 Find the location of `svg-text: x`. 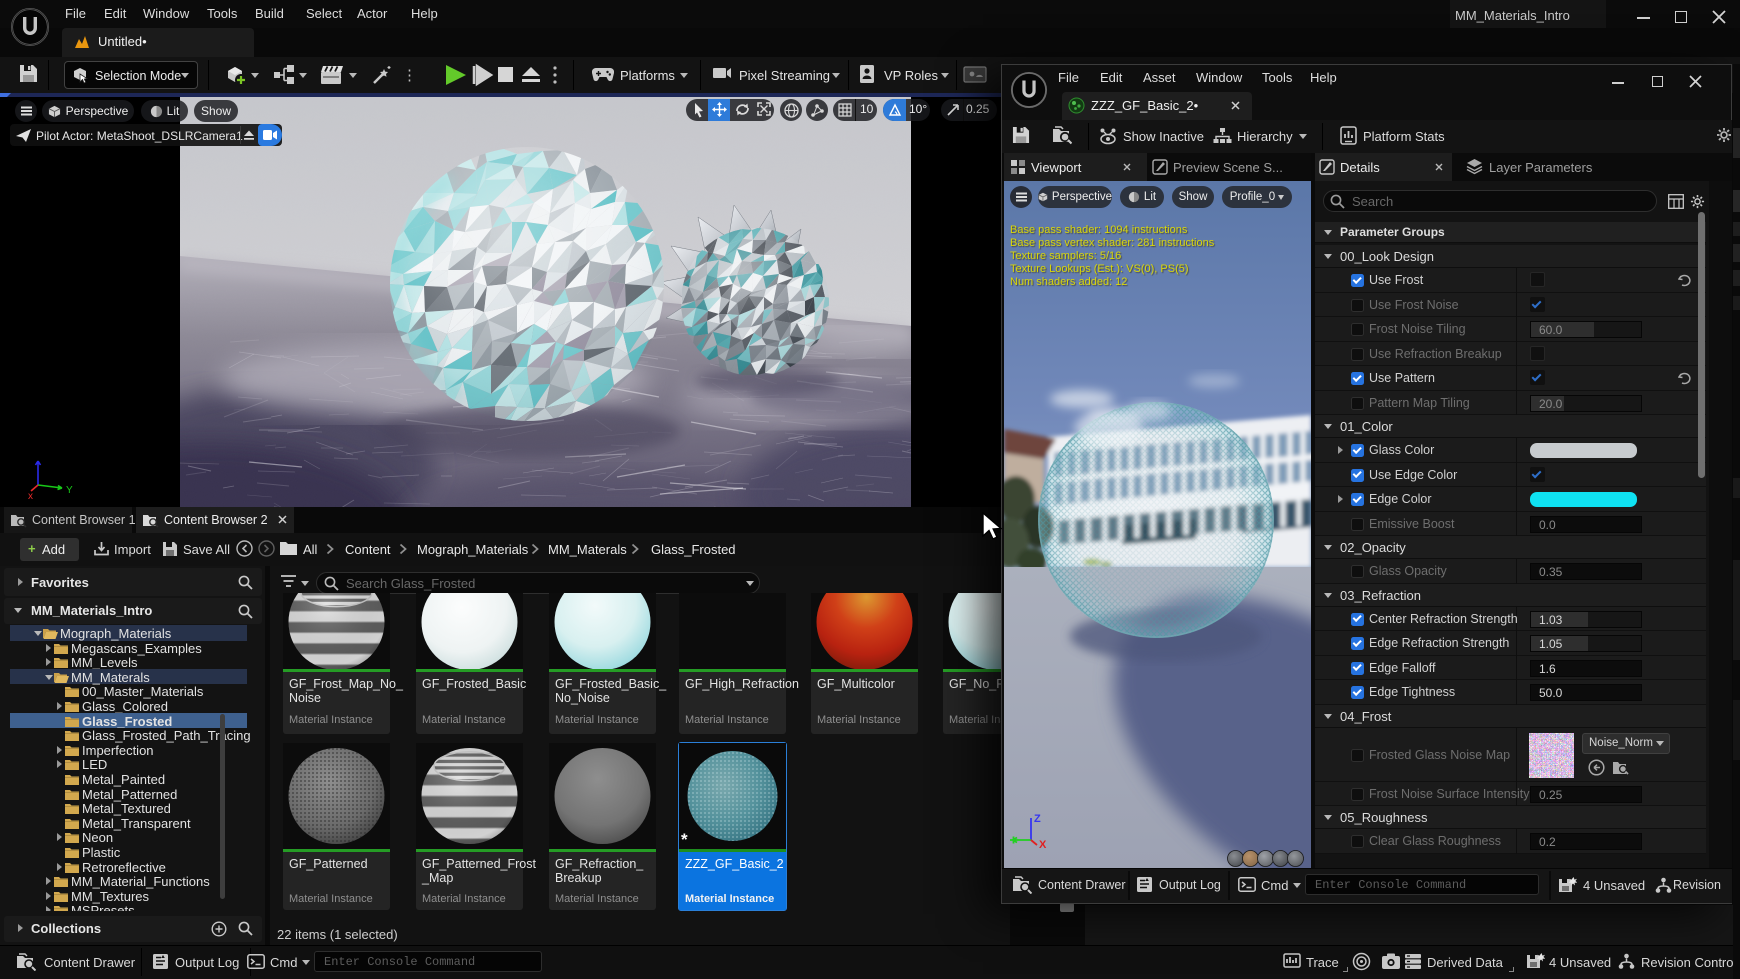

svg-text: x is located at coordinates (30, 495).